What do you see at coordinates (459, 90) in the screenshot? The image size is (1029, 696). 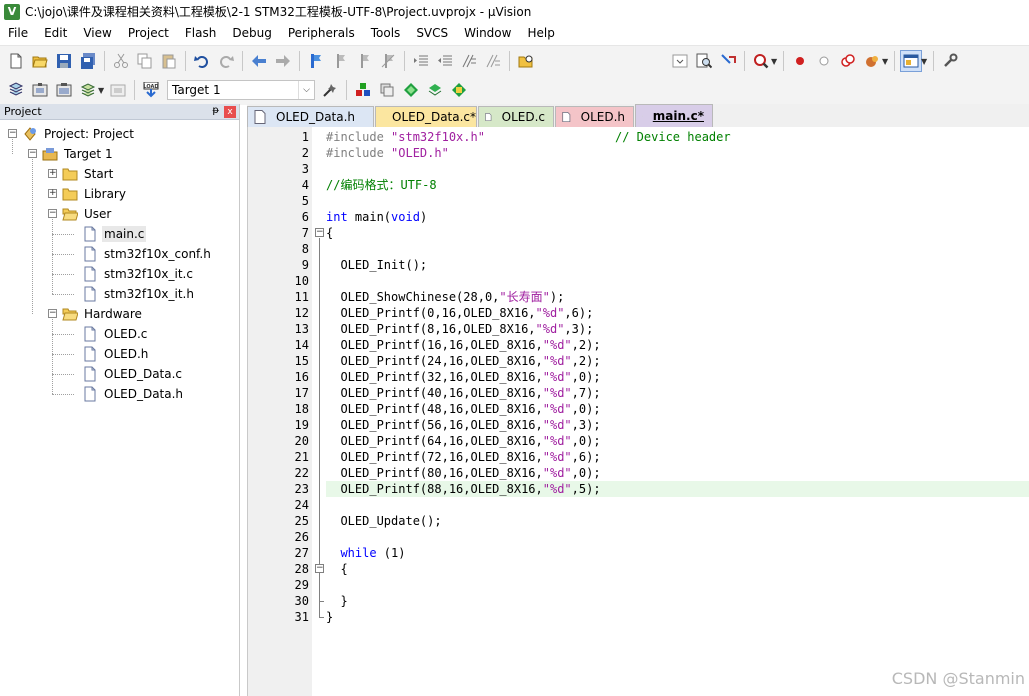 I see `manage-run-time-environment-icon` at bounding box center [459, 90].